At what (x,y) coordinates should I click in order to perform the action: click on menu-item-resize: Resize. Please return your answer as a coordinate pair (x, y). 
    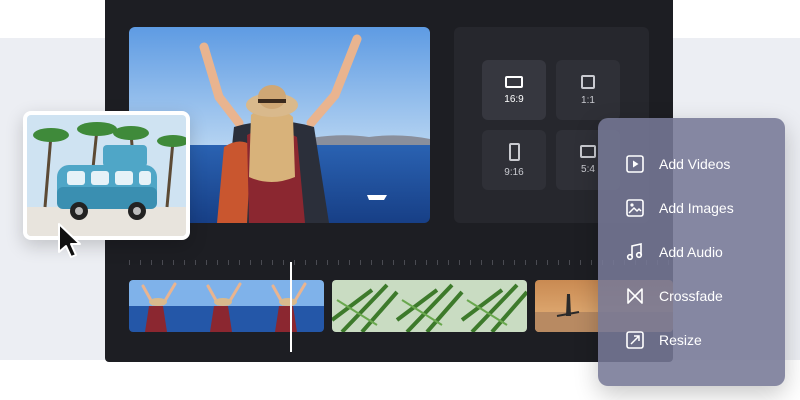
    Looking at the image, I should click on (663, 340).